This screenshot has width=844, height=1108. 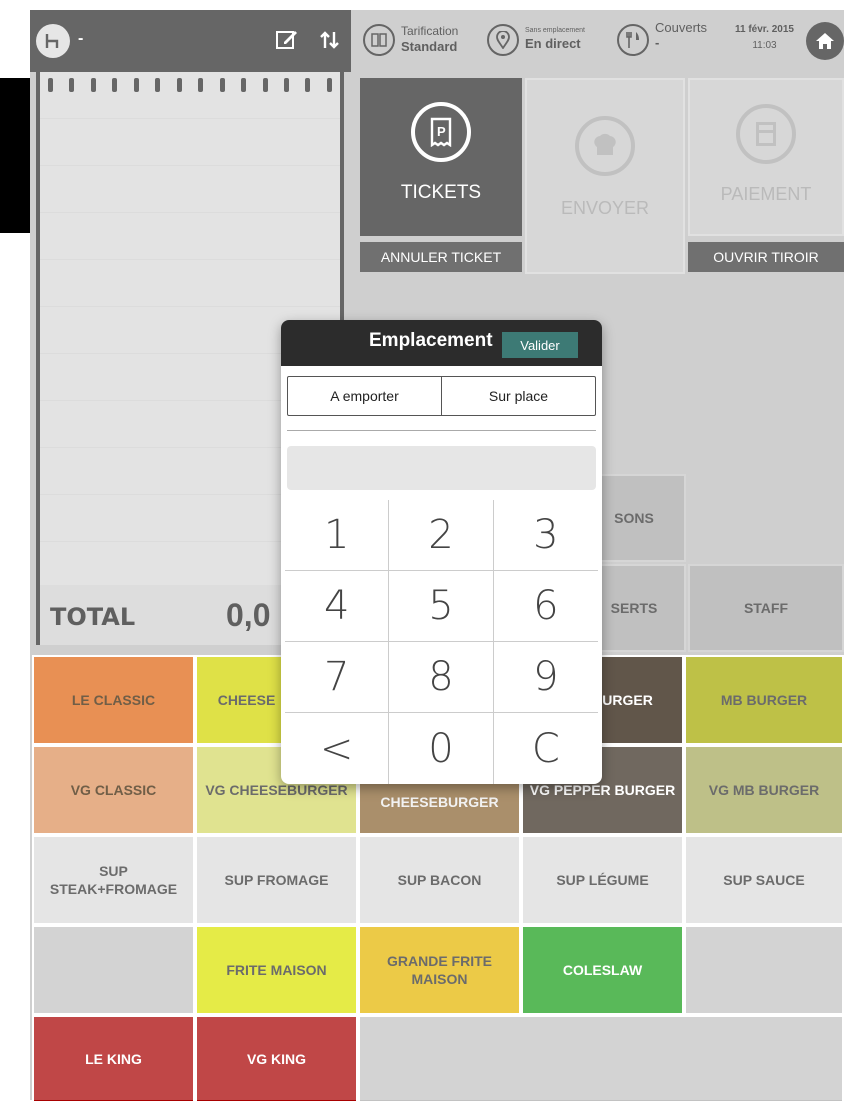 I want to click on key-3: 3, so click(x=545, y=535).